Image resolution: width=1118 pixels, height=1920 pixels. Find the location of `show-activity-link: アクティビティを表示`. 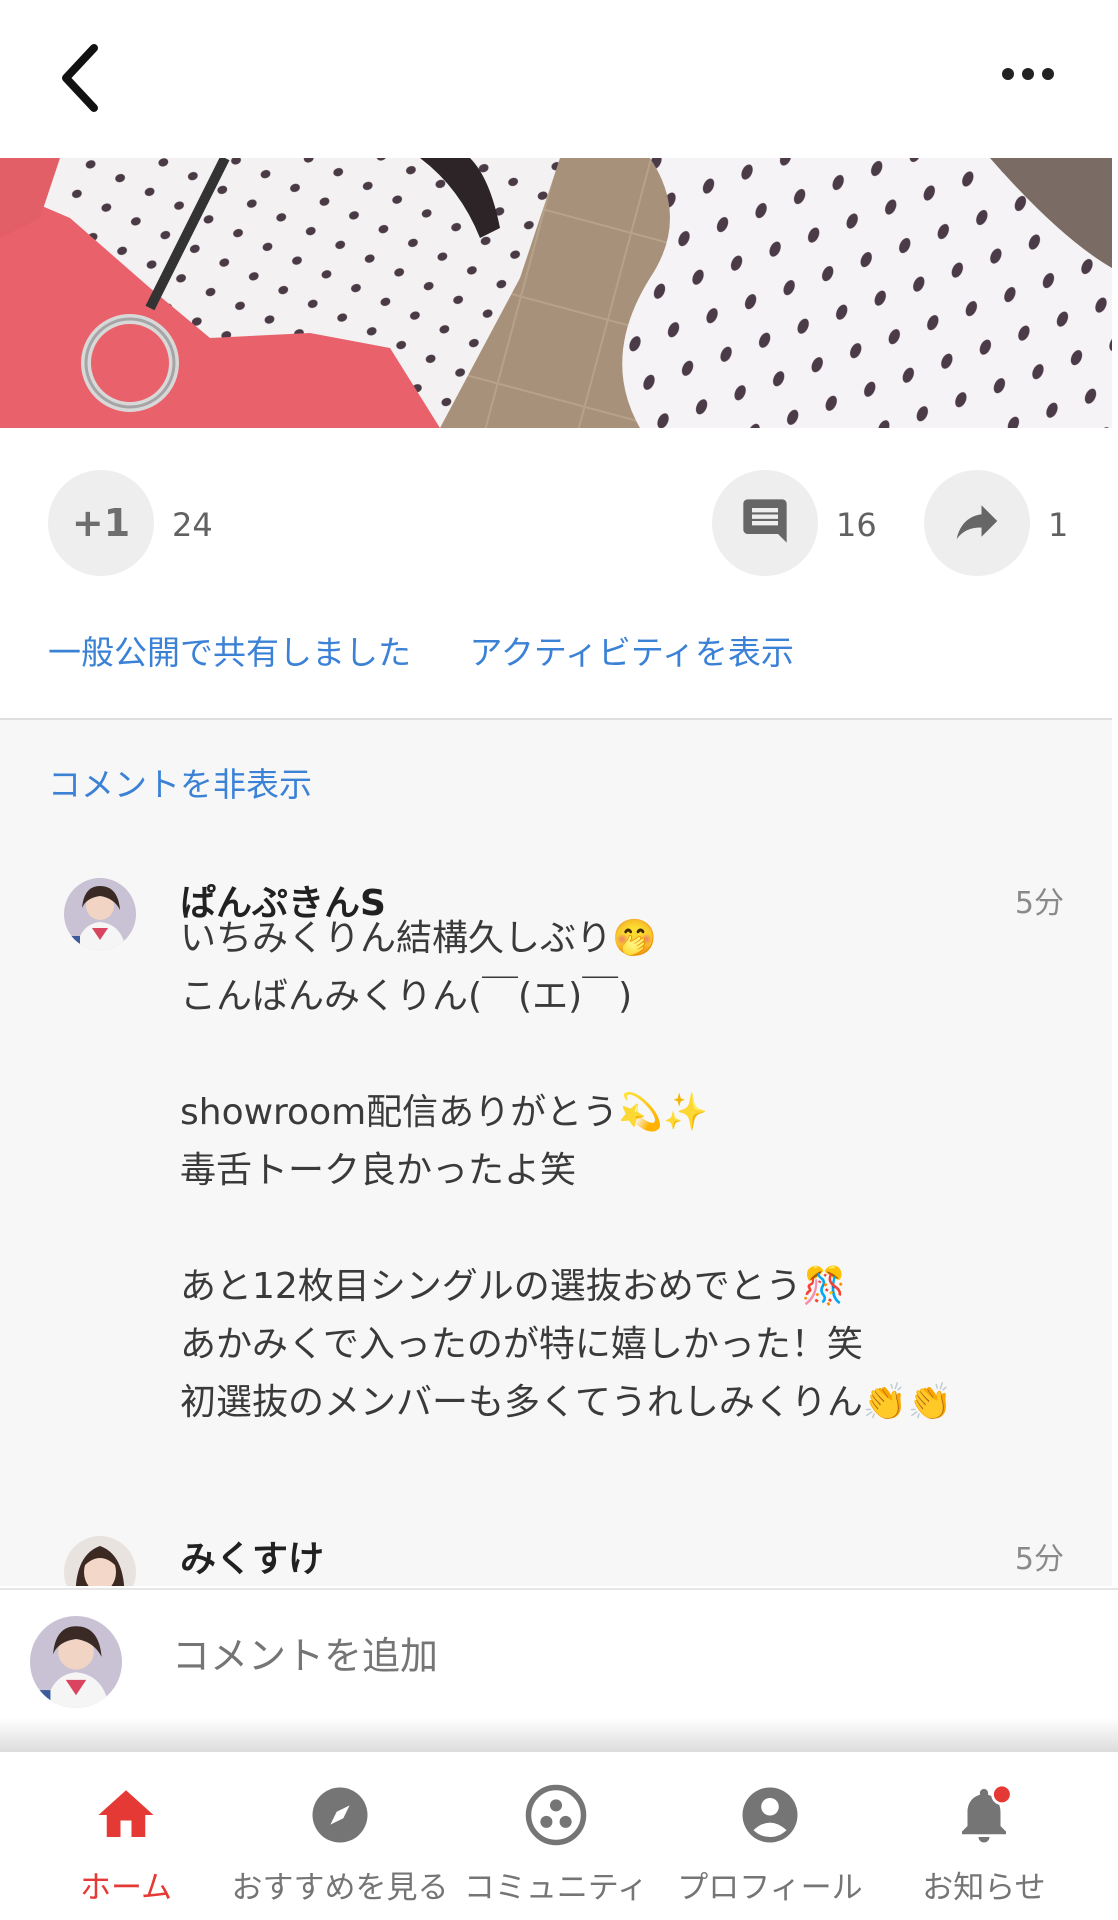

show-activity-link: アクティビティを表示 is located at coordinates (632, 652).